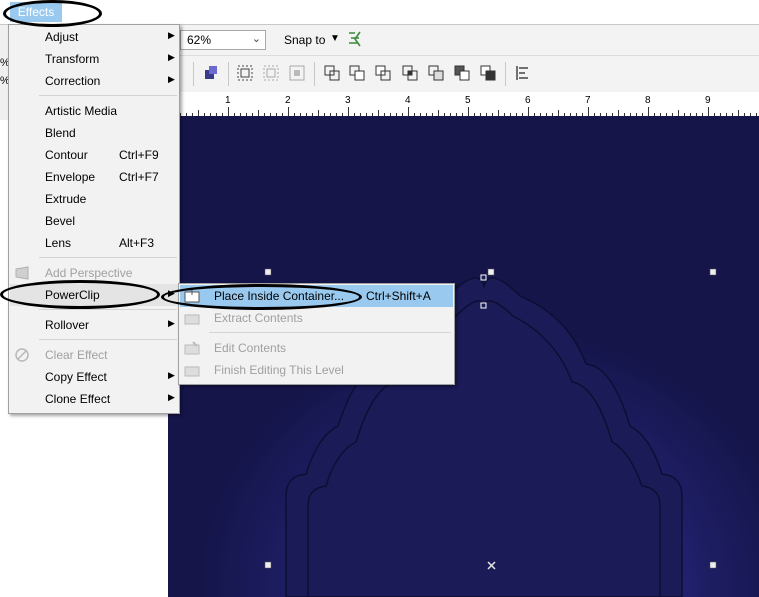 The height and width of the screenshot is (597, 759). What do you see at coordinates (708, 100) in the screenshot?
I see `ruler-number: 9` at bounding box center [708, 100].